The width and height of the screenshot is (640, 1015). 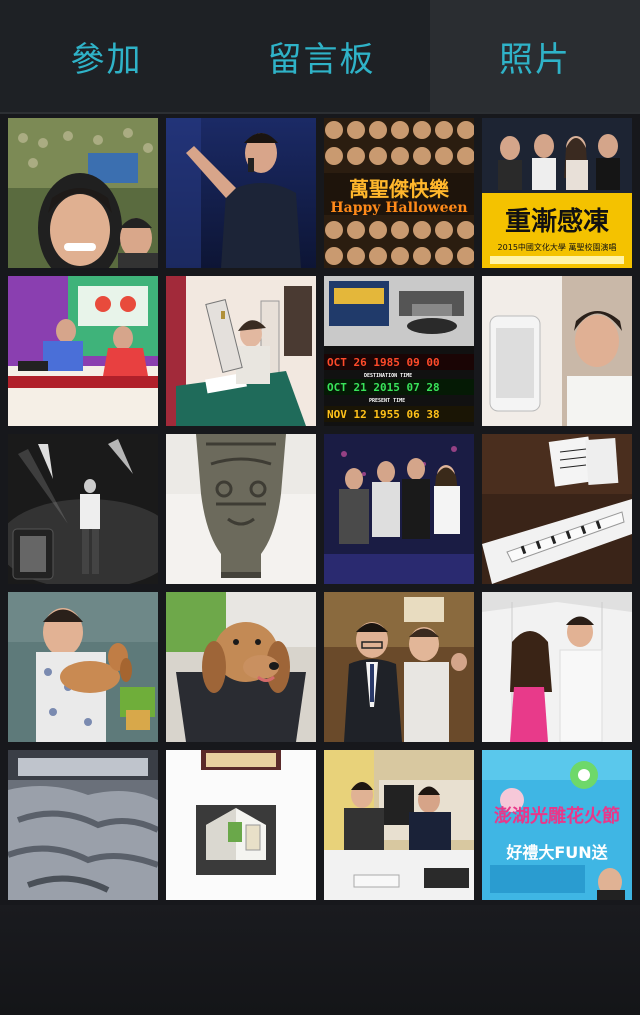 I want to click on photo-couple-white-tent, so click(x=557, y=667).